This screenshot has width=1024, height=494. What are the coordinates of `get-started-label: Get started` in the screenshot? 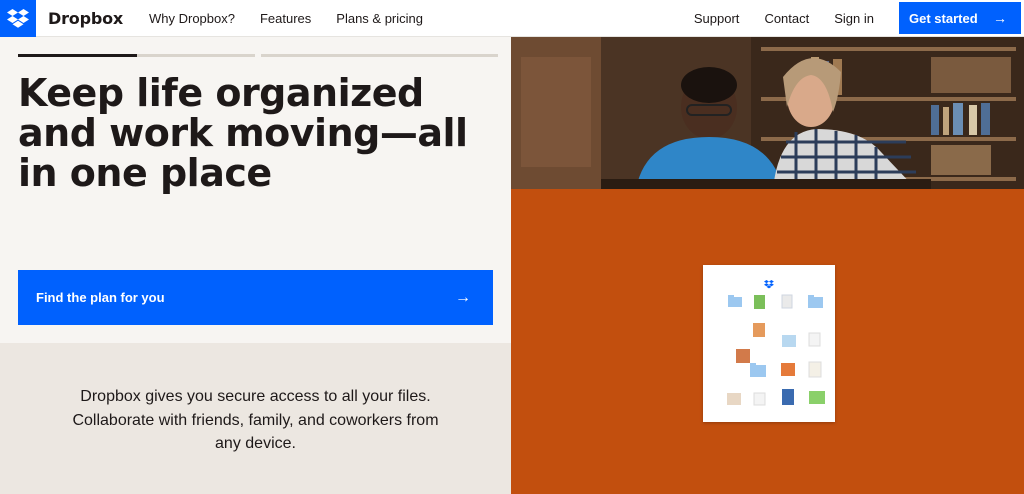 It's located at (943, 18).